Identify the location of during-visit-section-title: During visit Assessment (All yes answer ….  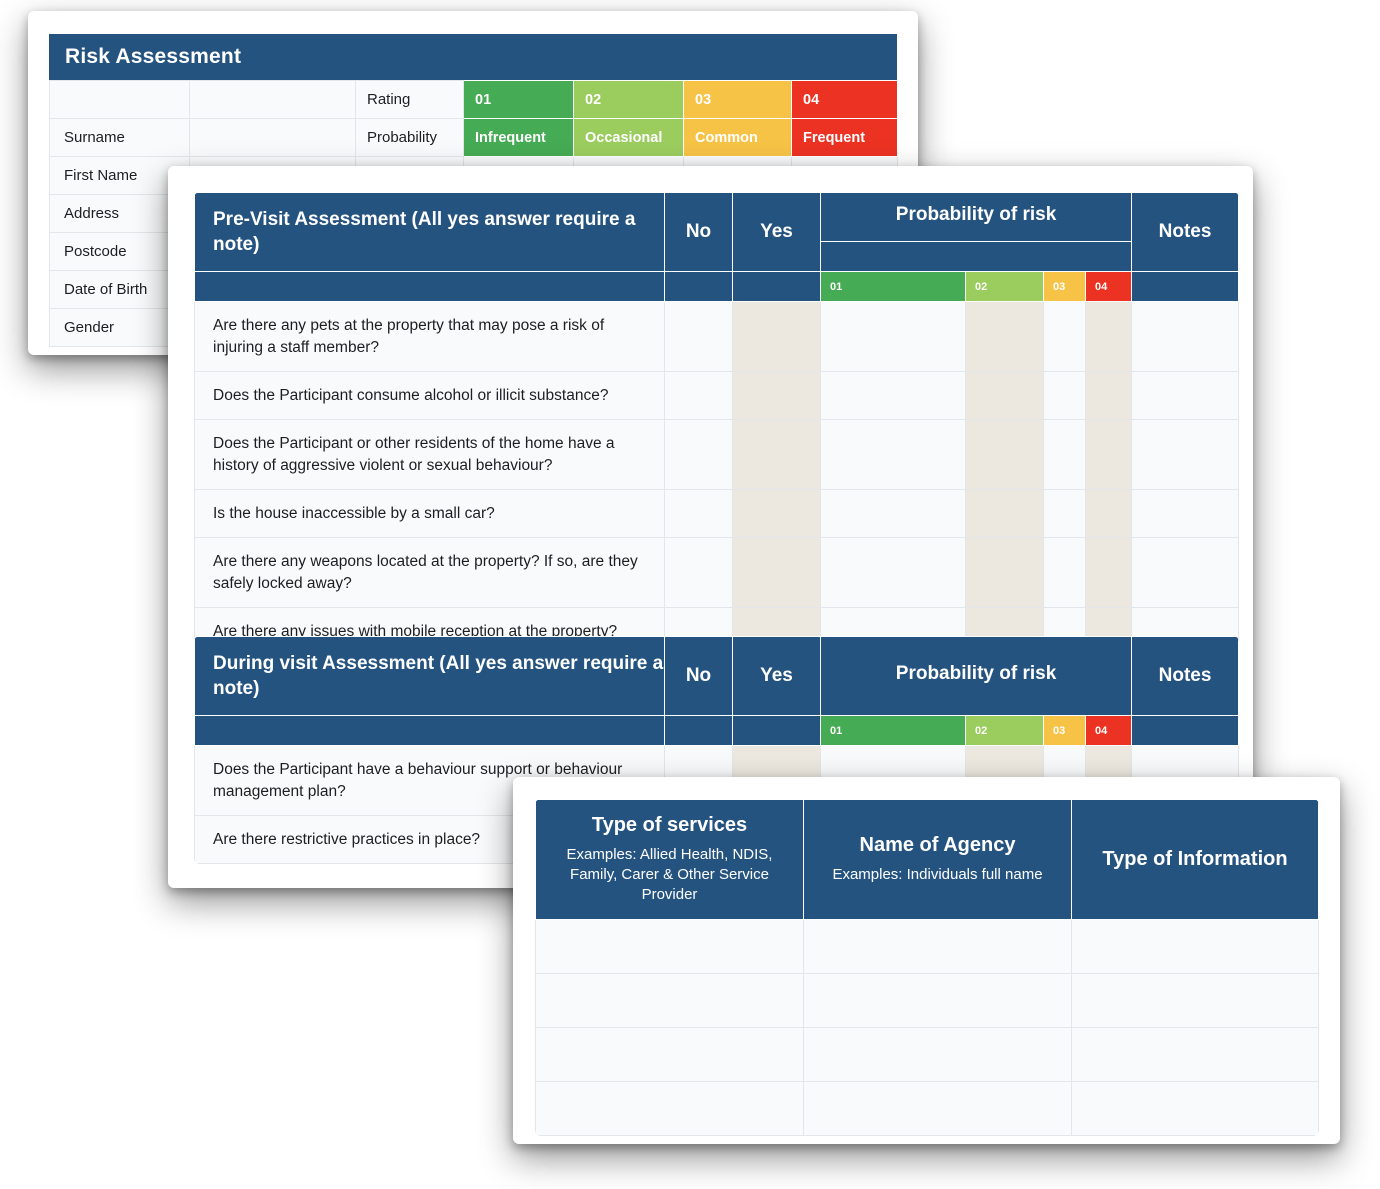
(429, 676).